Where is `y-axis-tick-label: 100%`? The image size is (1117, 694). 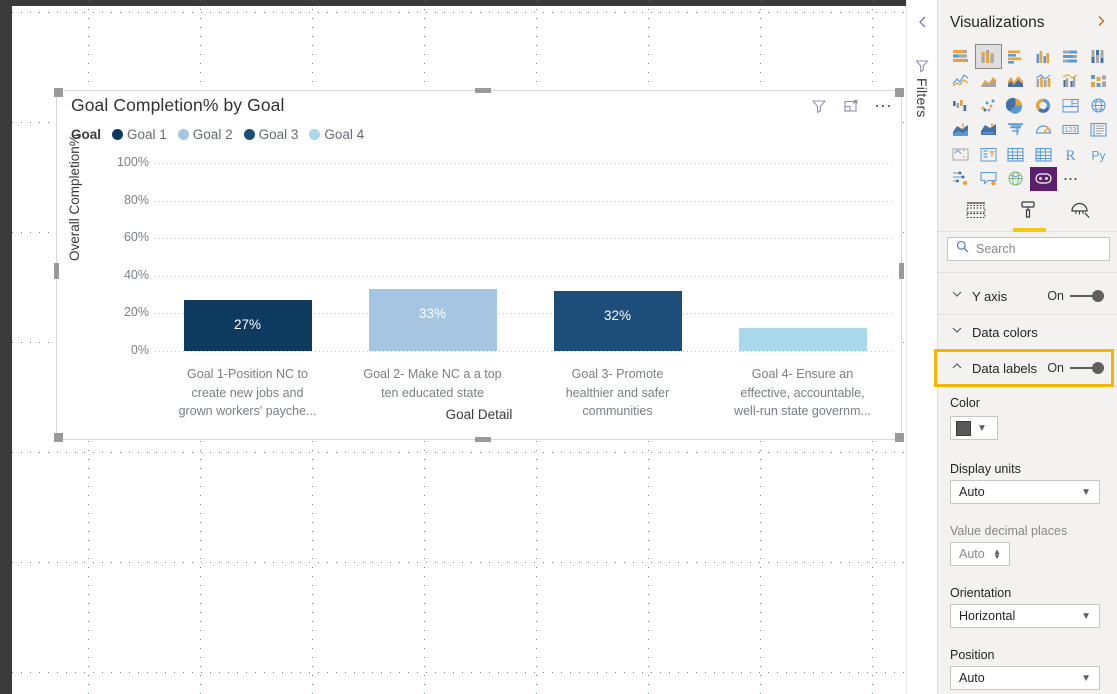
y-axis-tick-label: 100% is located at coordinates (133, 162).